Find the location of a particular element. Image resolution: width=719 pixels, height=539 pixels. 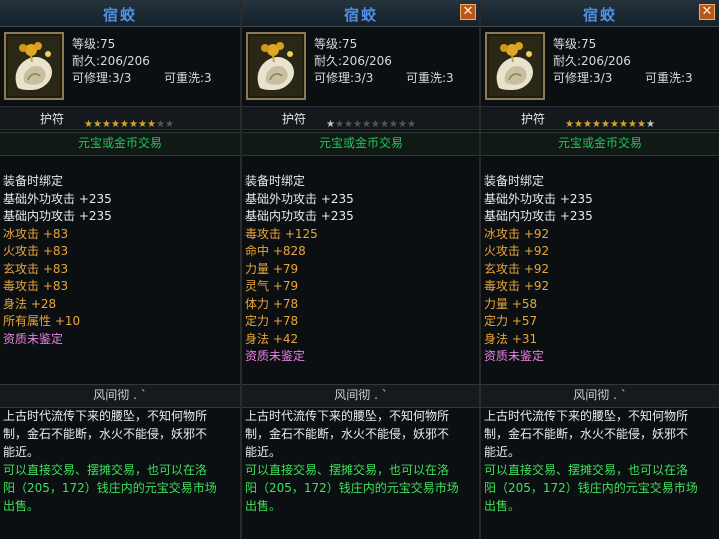

level-stat: 等级:75 is located at coordinates (335, 43).